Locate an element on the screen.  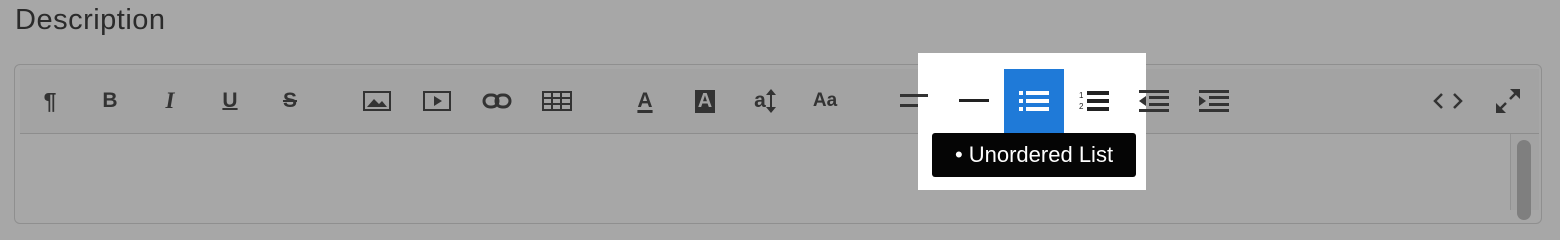
code-icon is located at coordinates (1448, 101).